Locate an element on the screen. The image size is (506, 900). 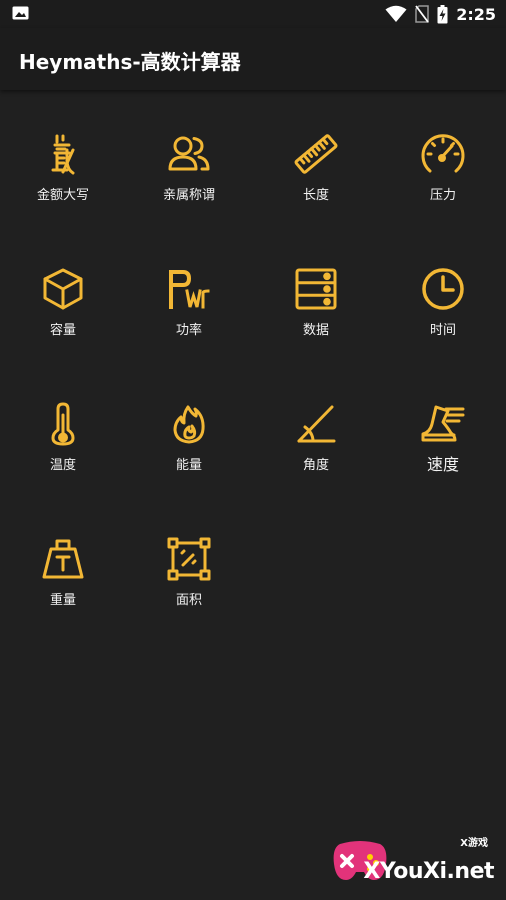
weight-icon is located at coordinates (63, 559).